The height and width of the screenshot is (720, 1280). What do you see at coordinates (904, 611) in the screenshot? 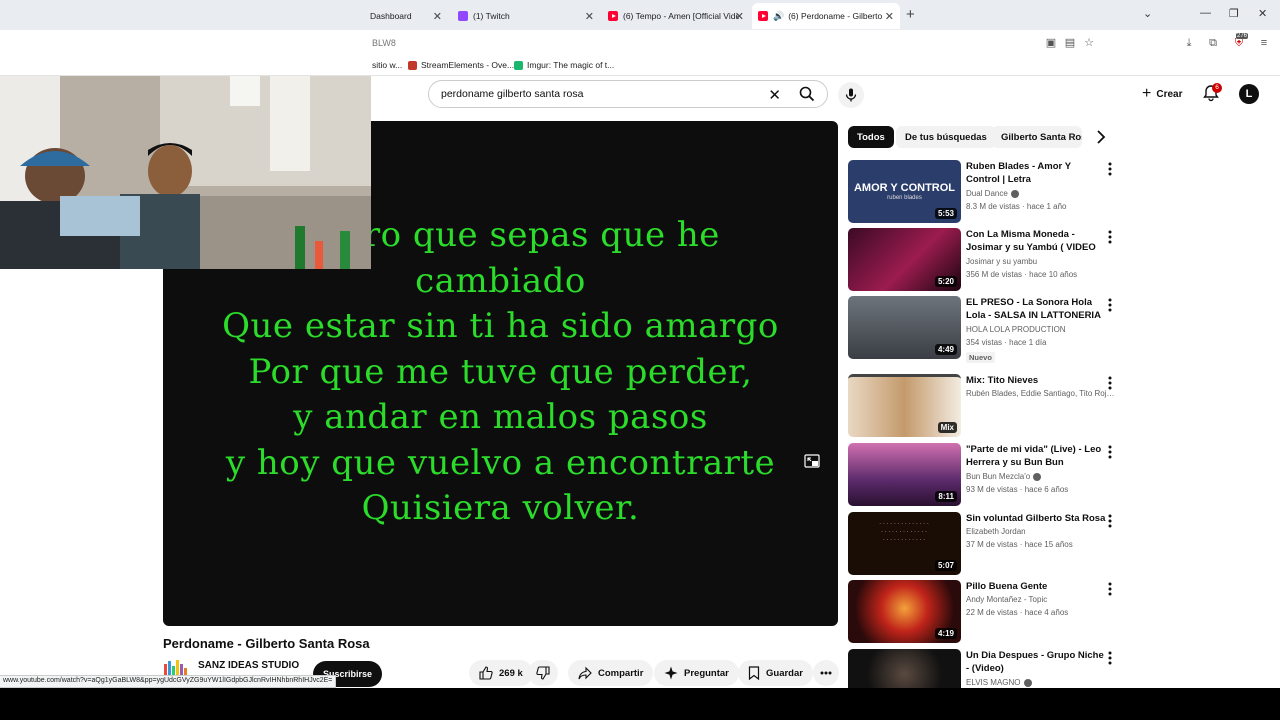
I see `video-thumbnail: 4:19` at bounding box center [904, 611].